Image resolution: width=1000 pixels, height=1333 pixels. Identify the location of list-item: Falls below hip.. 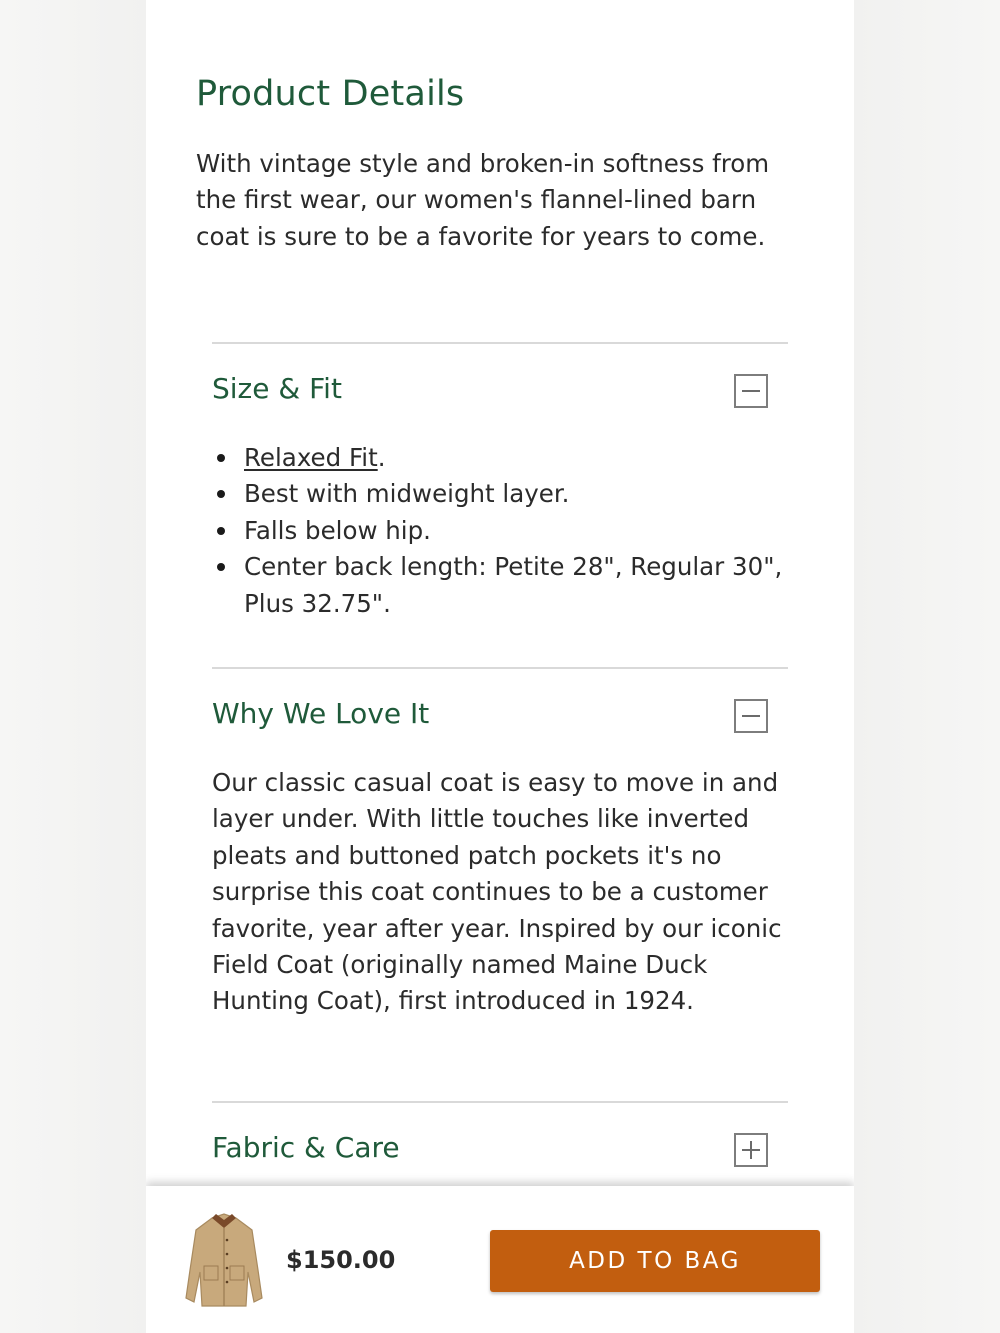
(502, 531).